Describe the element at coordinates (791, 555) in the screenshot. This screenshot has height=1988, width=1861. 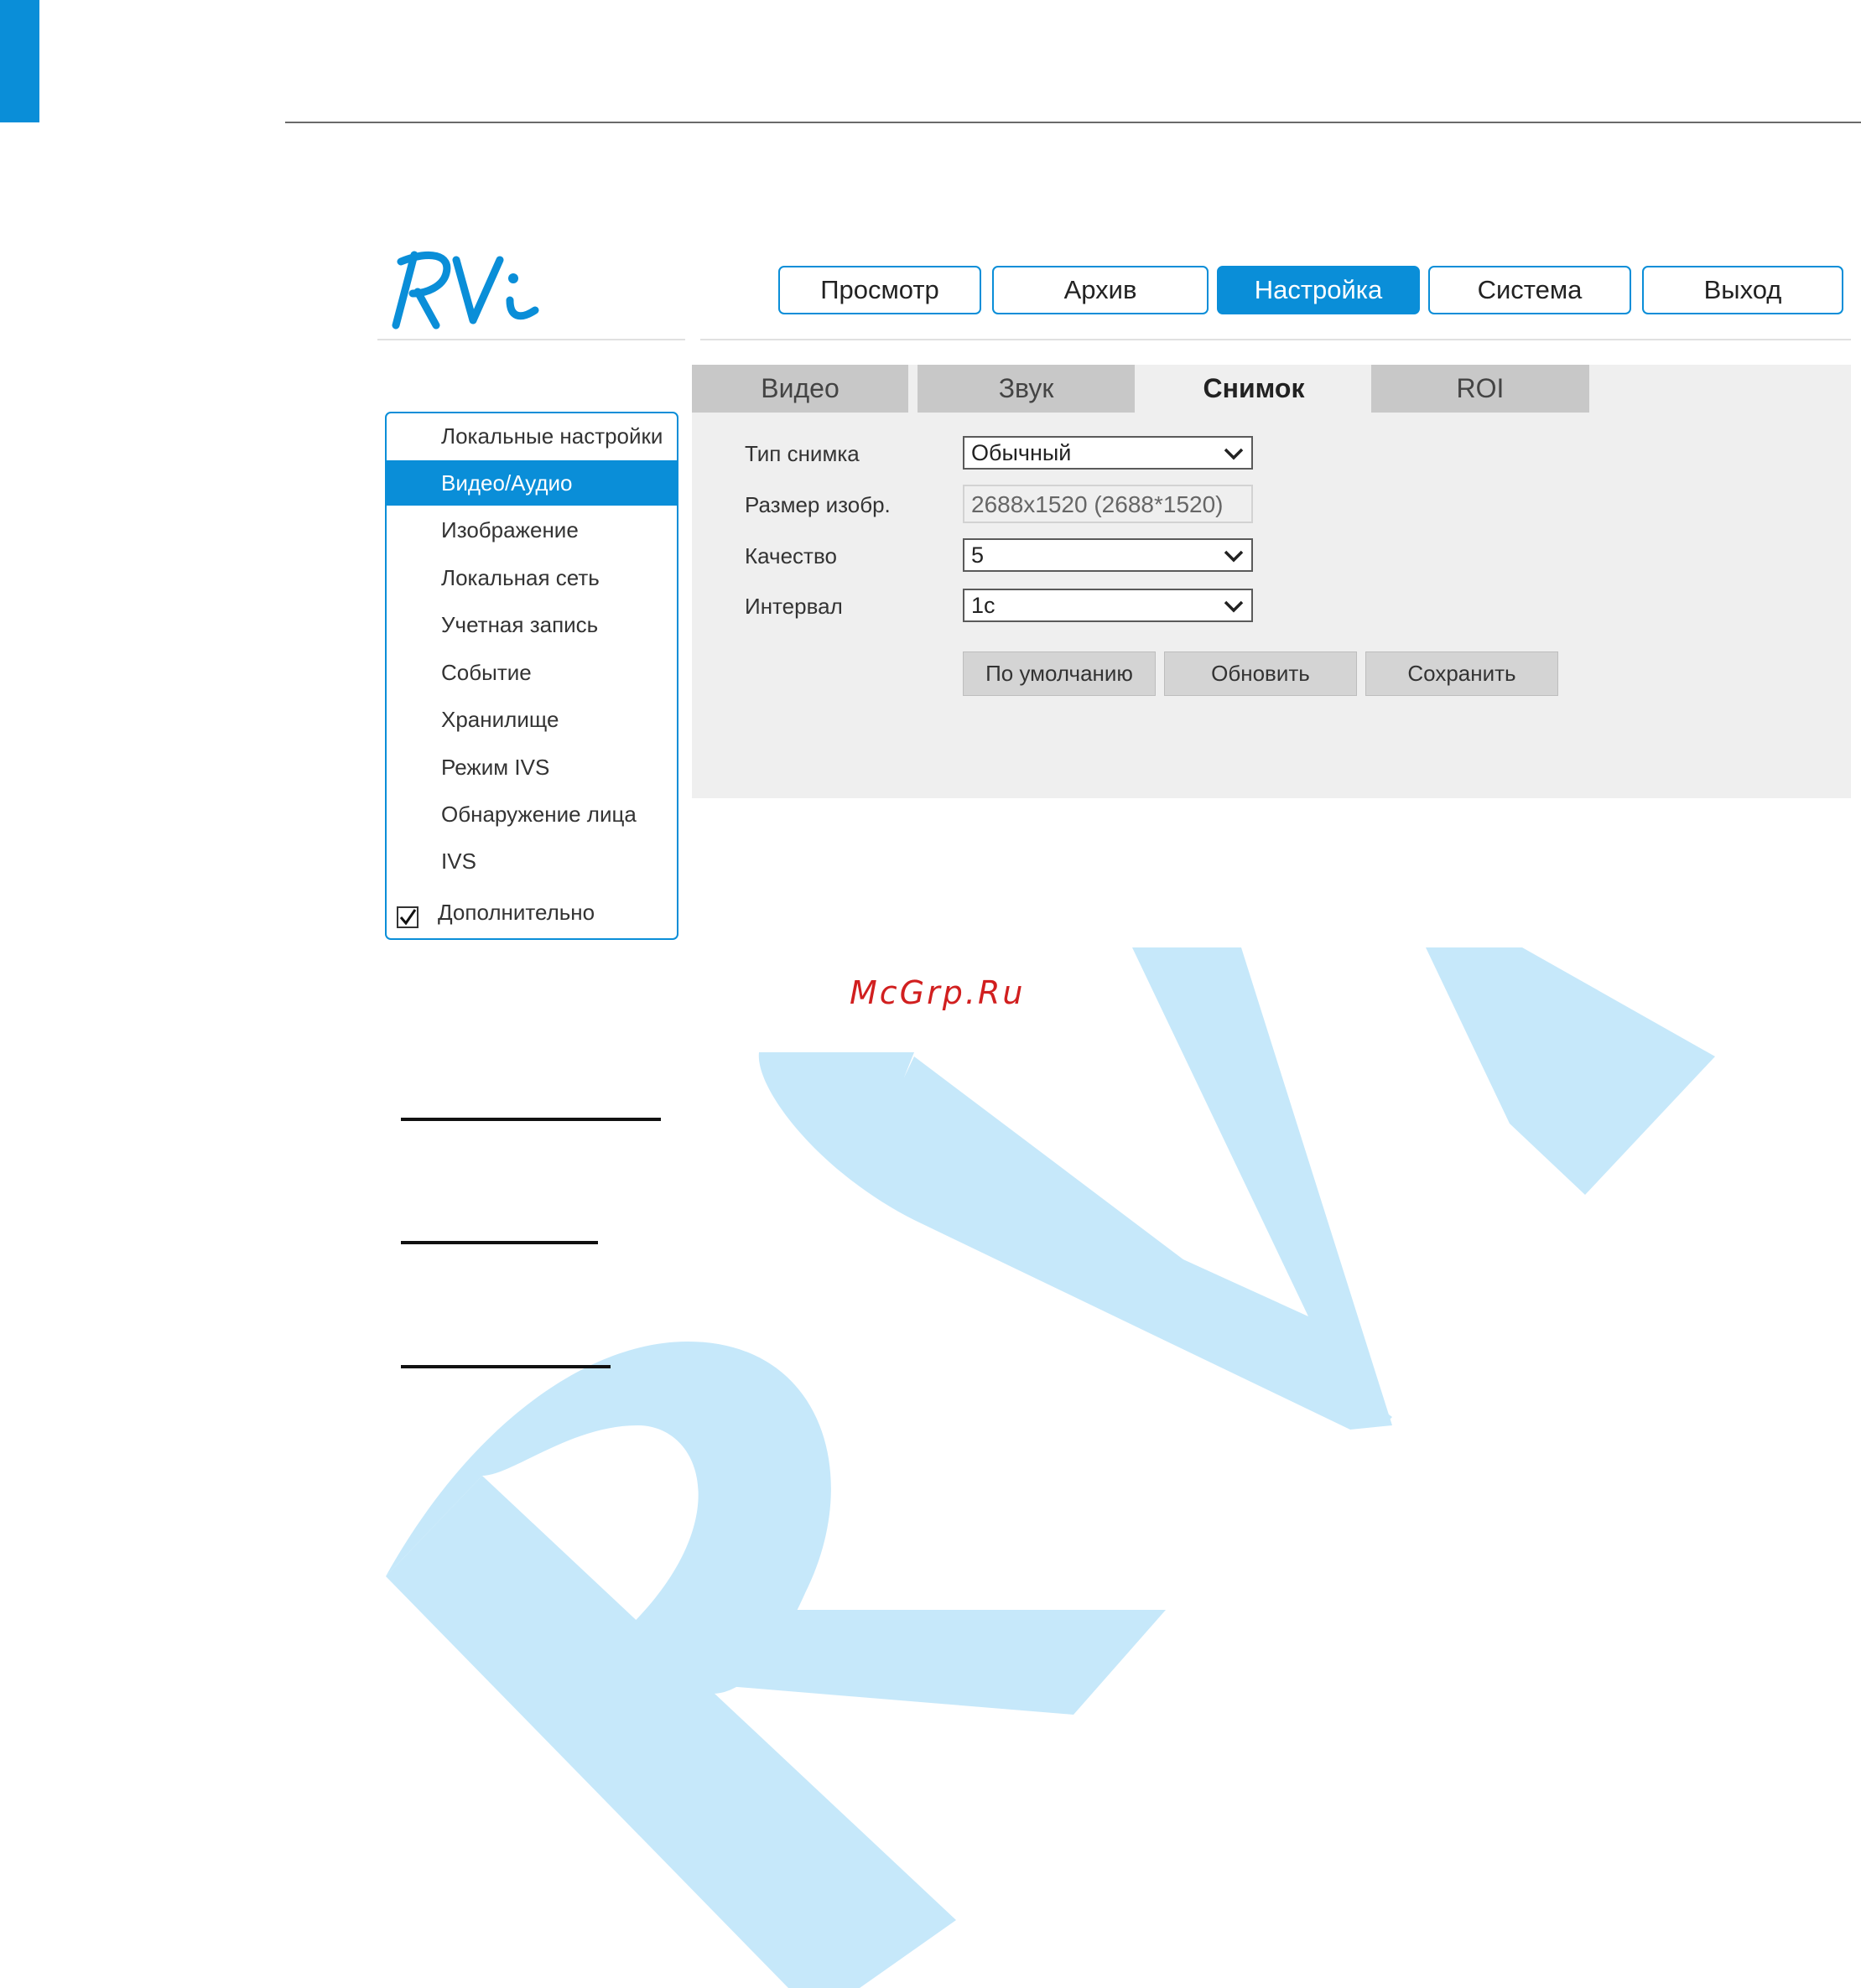
I see `quality-label: Качество` at that location.